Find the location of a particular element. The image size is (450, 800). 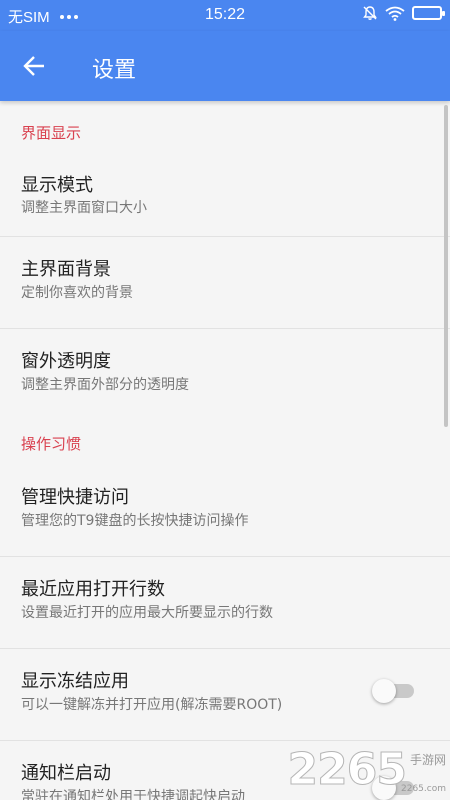

status-right is located at coordinates (403, 13).